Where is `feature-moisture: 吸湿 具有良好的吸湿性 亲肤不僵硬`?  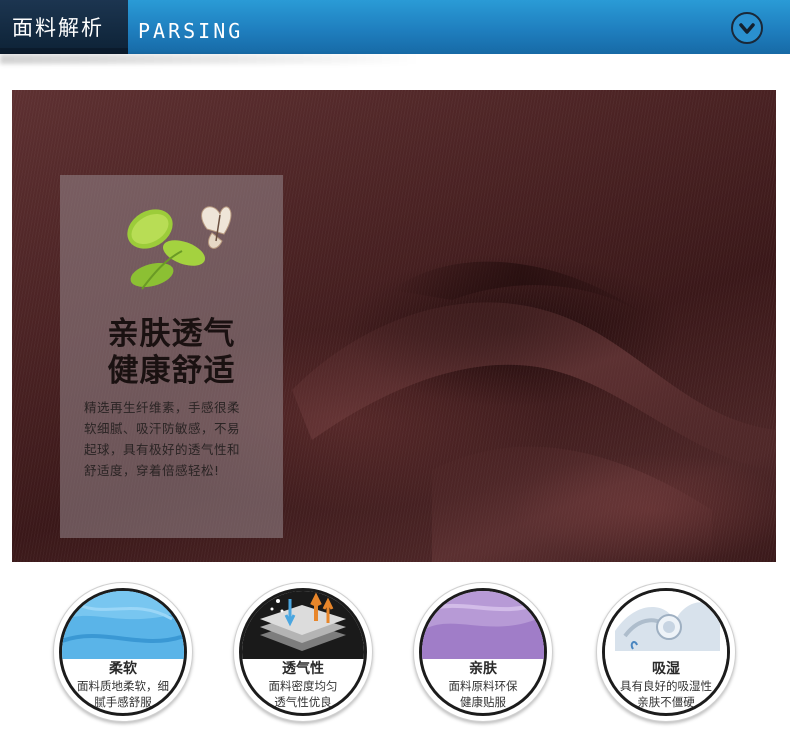 feature-moisture: 吸湿 具有良好的吸湿性 亲肤不僵硬 is located at coordinates (666, 652).